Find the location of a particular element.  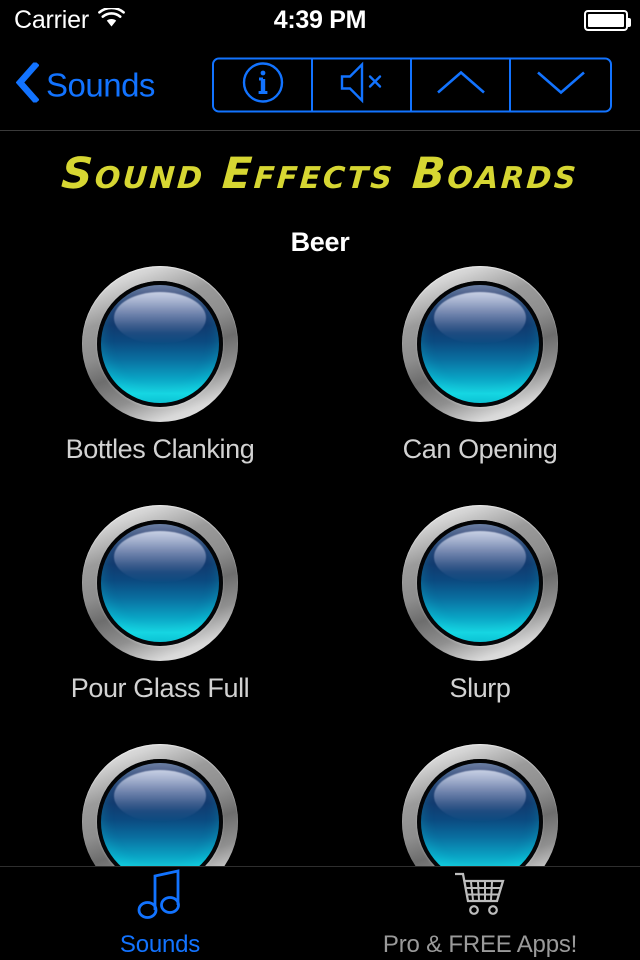

mute-button is located at coordinates (362, 85).